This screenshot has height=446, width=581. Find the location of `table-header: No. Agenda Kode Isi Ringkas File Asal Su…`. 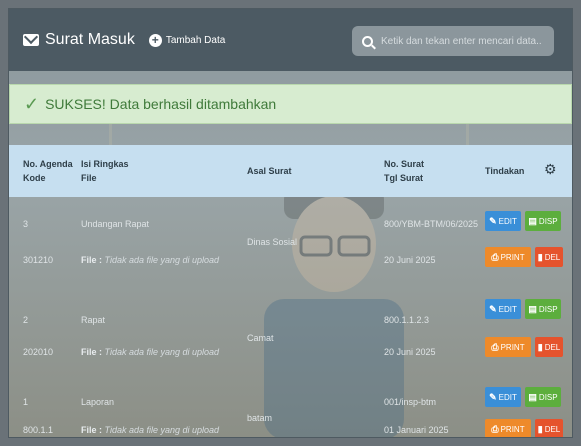

table-header: No. Agenda Kode Isi Ringkas File Asal Su… is located at coordinates (290, 171).